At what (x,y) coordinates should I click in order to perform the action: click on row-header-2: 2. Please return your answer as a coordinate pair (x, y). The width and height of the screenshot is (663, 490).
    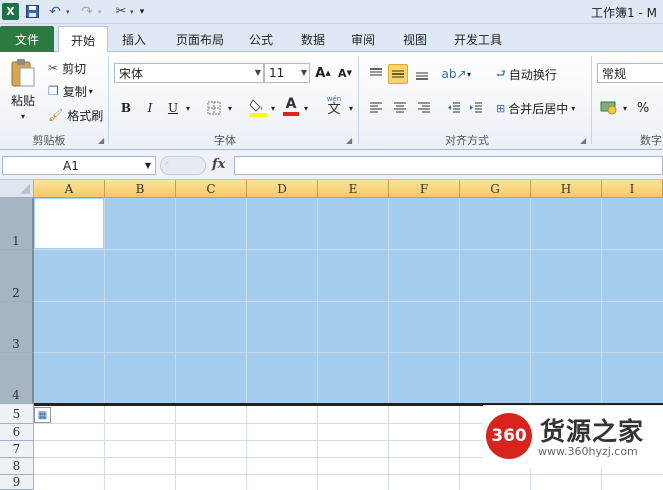
    Looking at the image, I should click on (17, 276).